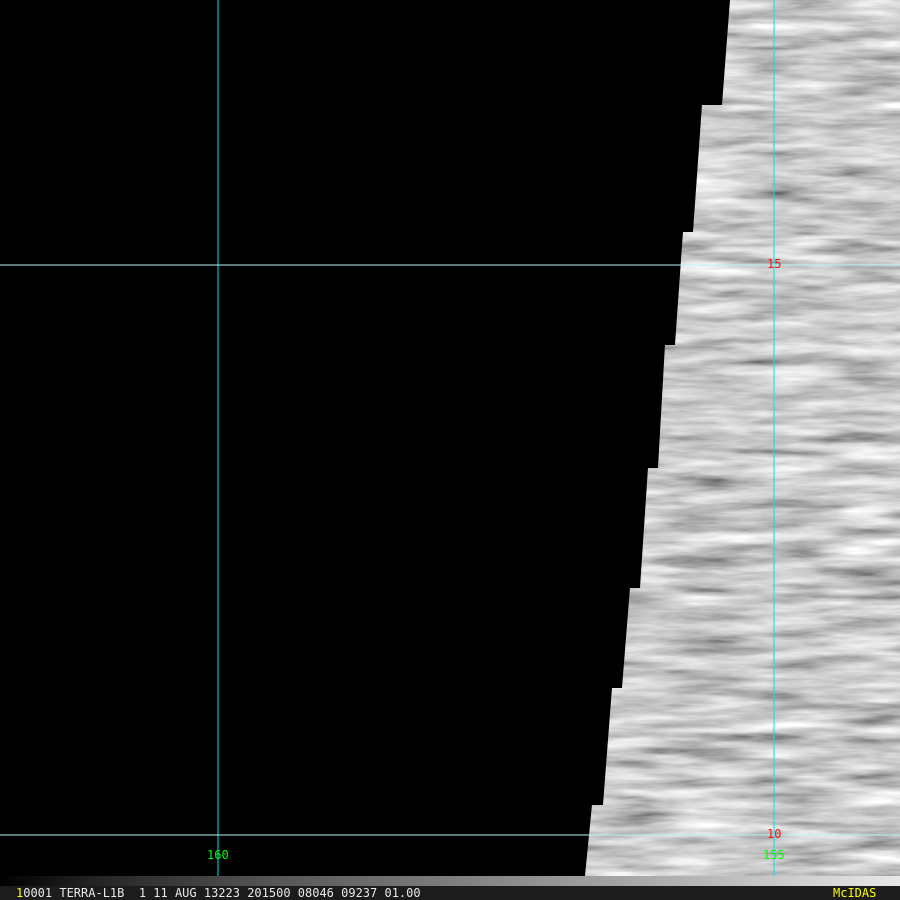 This screenshot has width=900, height=900. Describe the element at coordinates (774, 855) in the screenshot. I see `lon-label-155: 155` at that location.